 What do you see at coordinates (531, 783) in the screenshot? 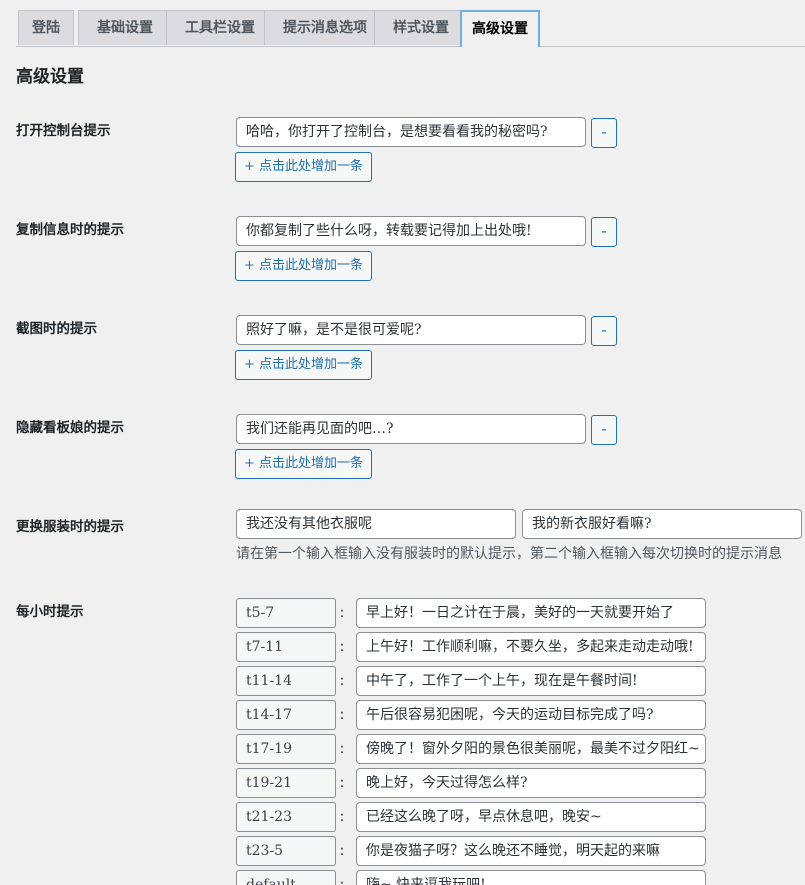
I see `hour-message-input: 晚上好，今天过得怎么样?` at bounding box center [531, 783].